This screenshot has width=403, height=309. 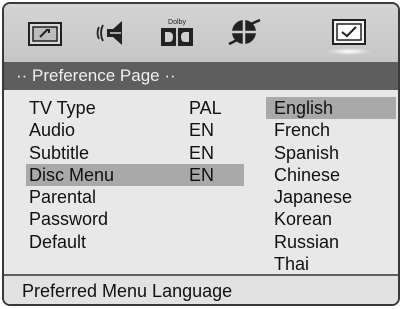 I want to click on audio-value: EN, so click(x=202, y=130).